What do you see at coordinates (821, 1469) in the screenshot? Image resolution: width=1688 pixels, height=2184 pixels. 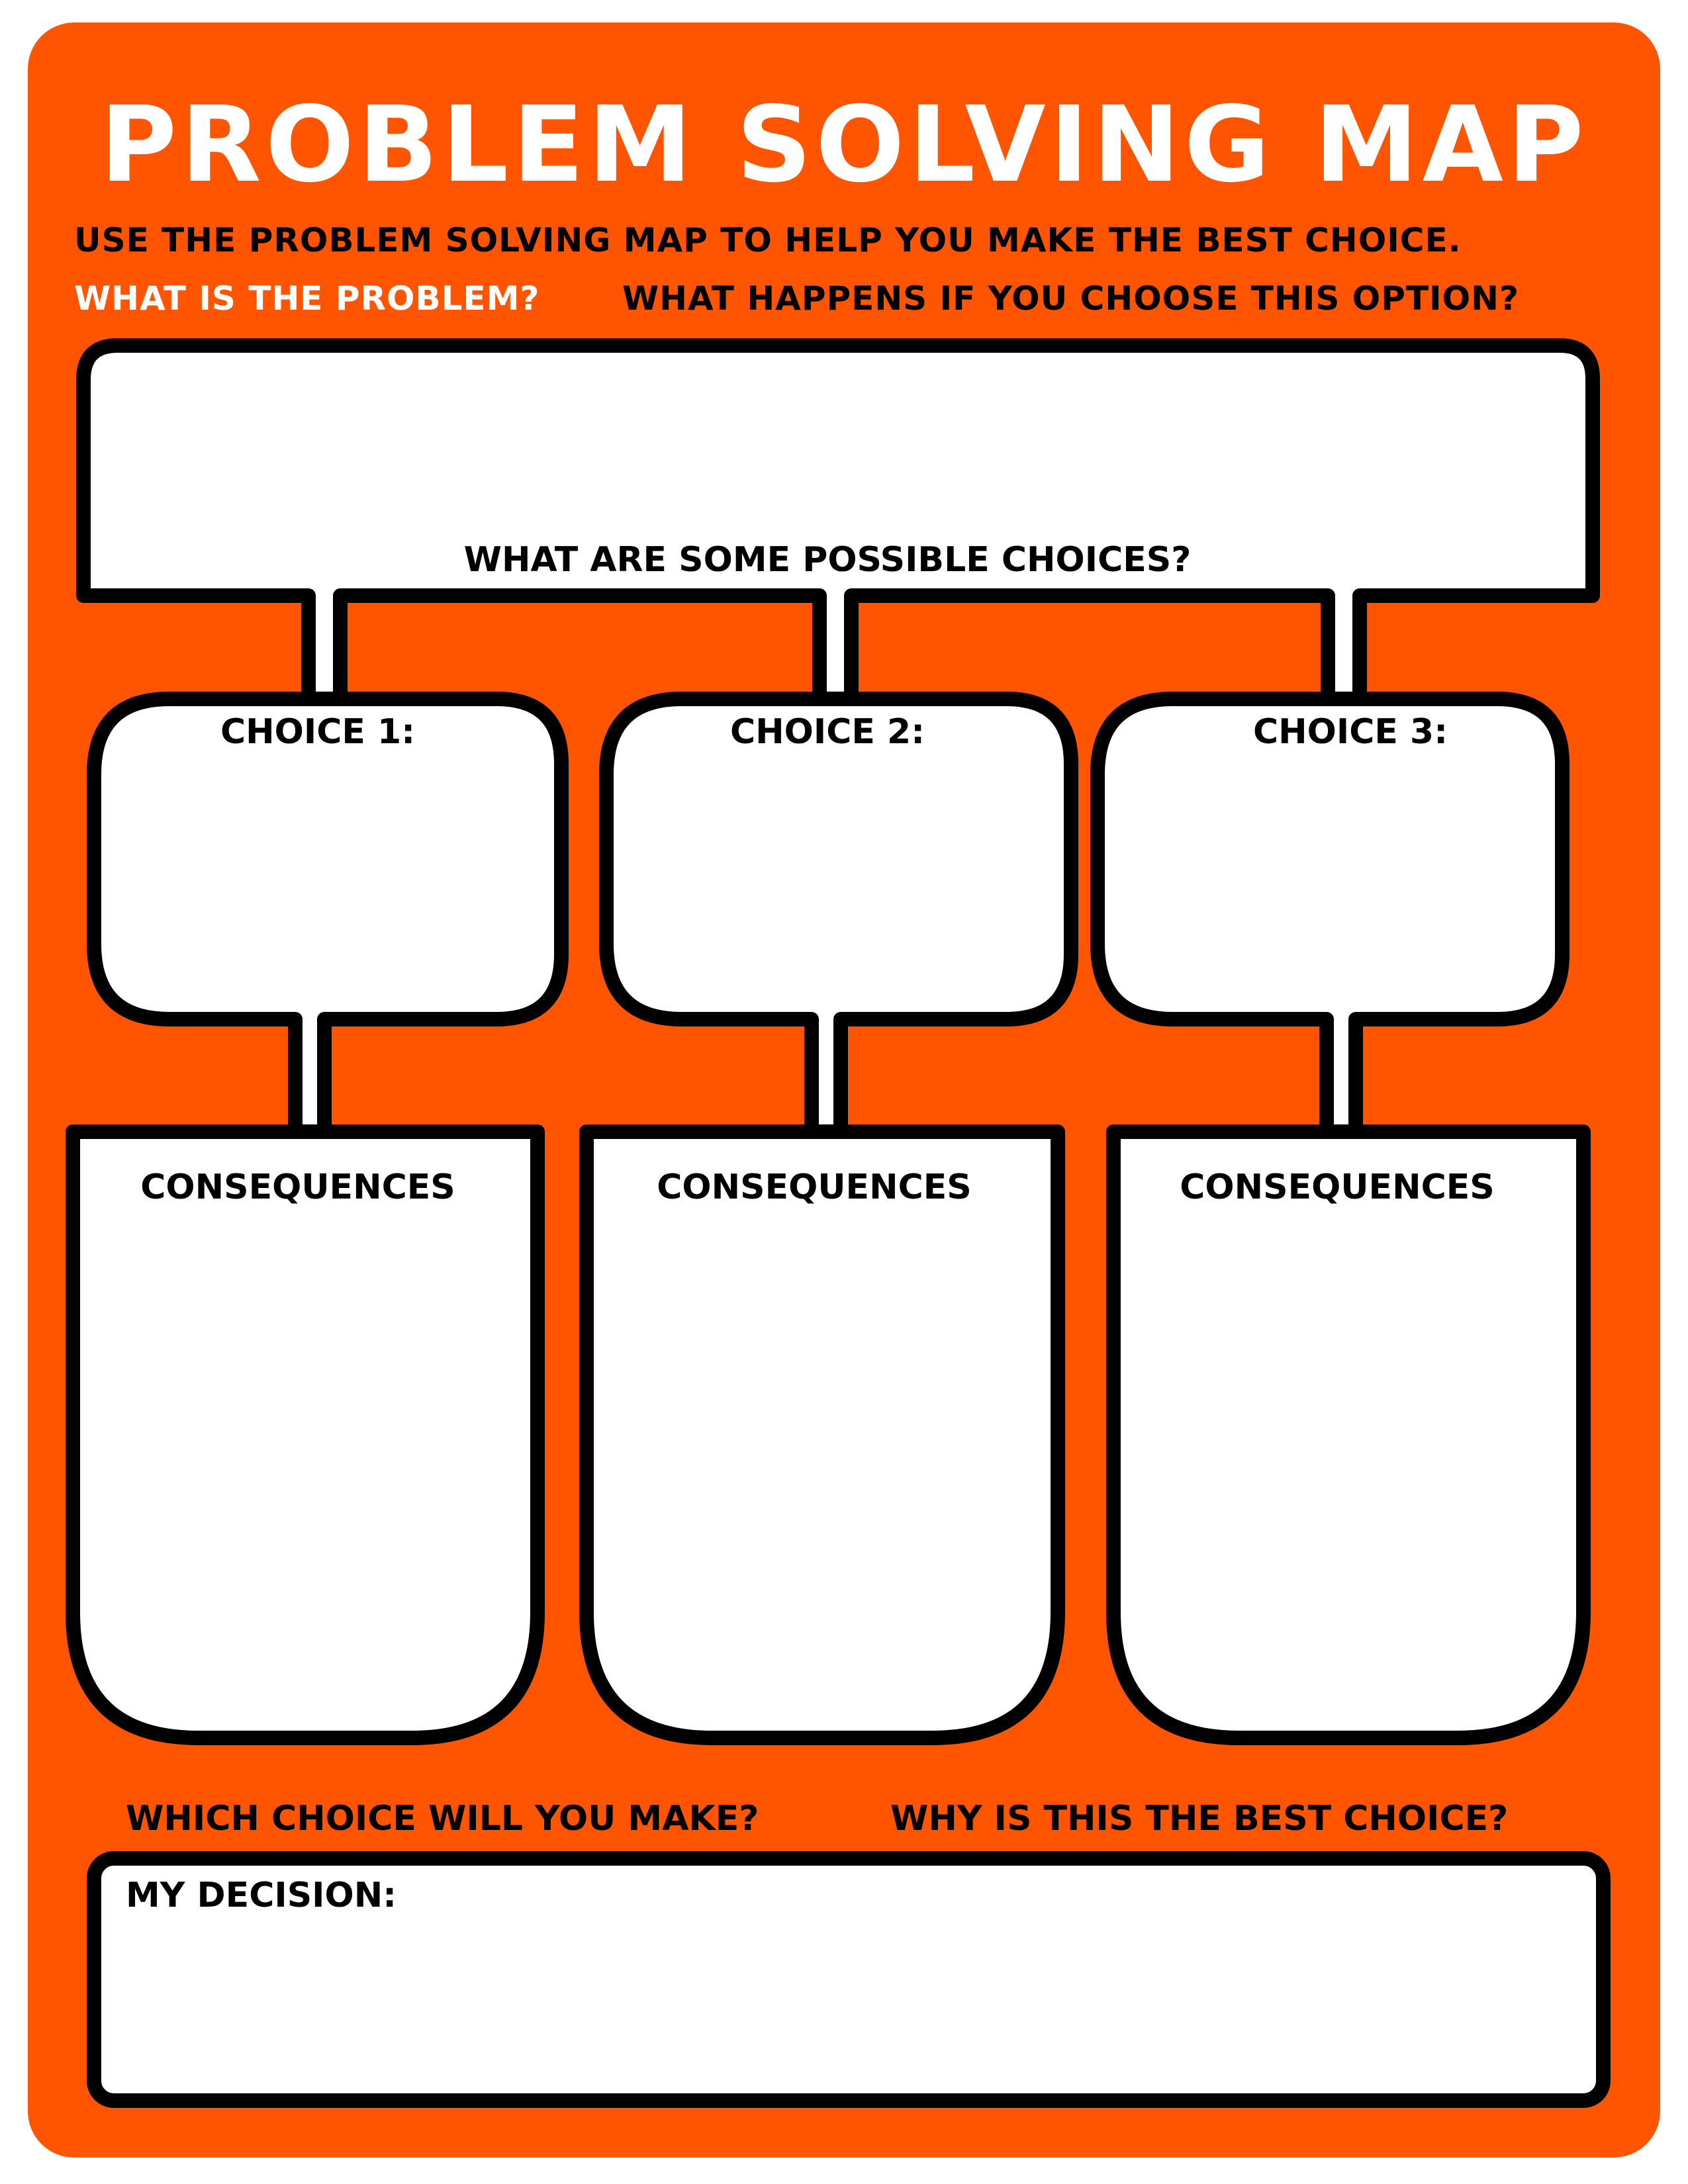 I see `consequences-2-writing-area` at bounding box center [821, 1469].